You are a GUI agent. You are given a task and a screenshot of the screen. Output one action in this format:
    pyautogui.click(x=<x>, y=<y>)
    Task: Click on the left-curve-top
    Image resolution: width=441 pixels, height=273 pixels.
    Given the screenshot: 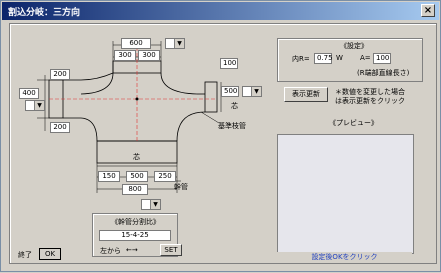 What is the action you would take?
    pyautogui.click(x=97, y=83)
    